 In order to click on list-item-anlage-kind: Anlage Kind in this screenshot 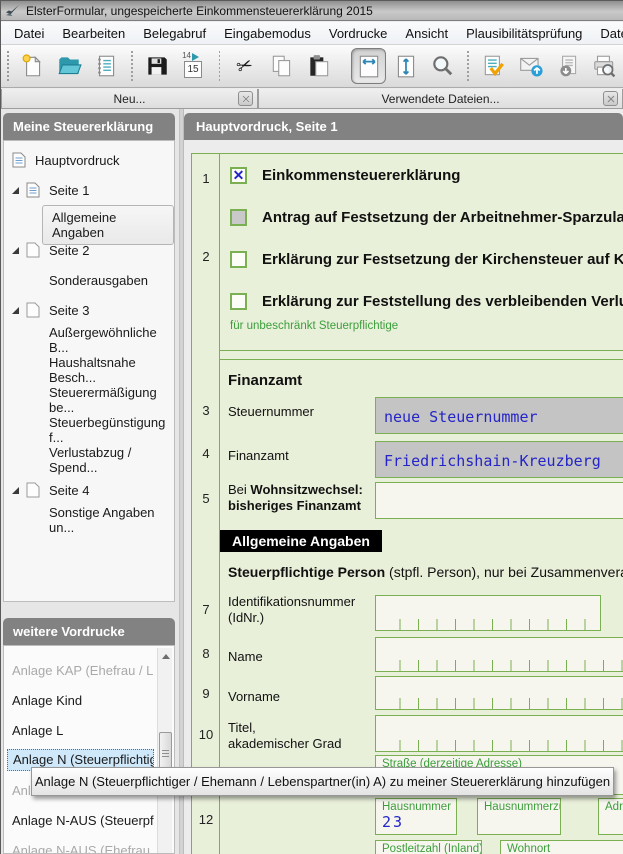, I will do `click(80, 701)`.